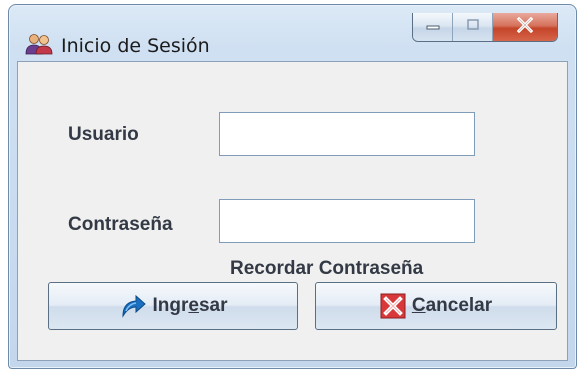  I want to click on login-button-label: Ingresar, so click(190, 305).